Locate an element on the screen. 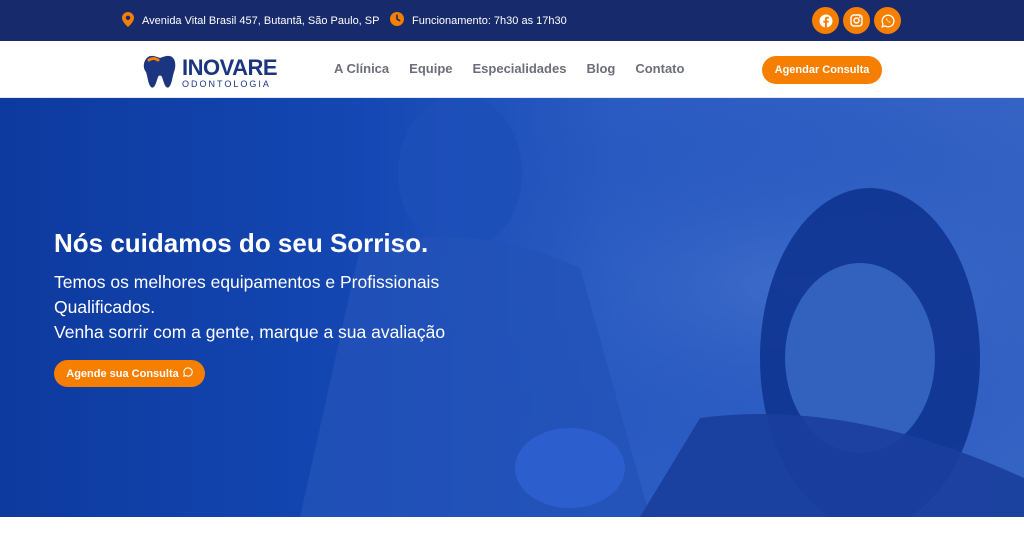  hero-schedule-button: Agende sua Consulta is located at coordinates (129, 373).